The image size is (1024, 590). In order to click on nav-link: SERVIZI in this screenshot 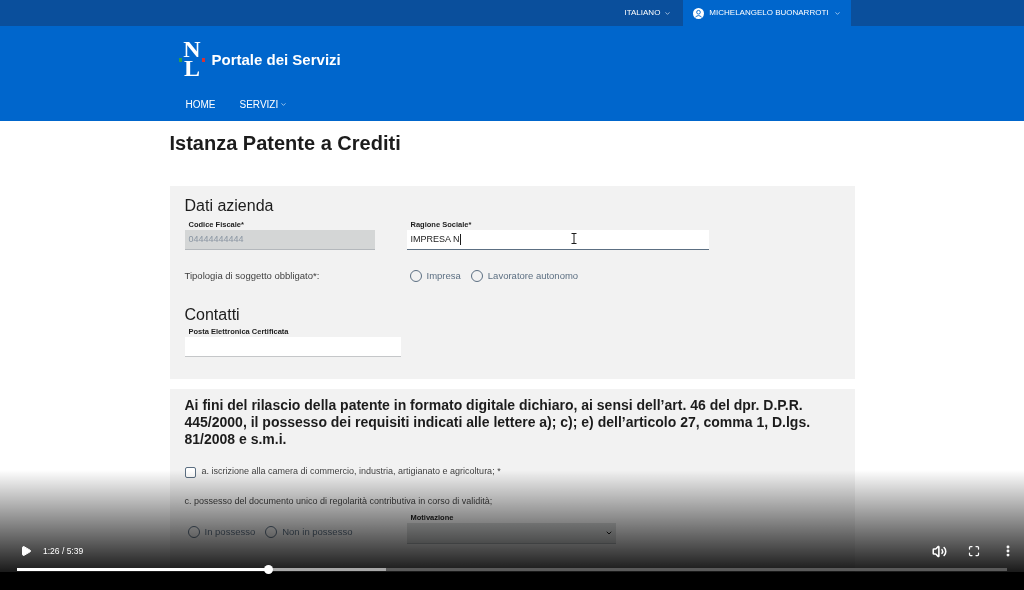, I will do `click(263, 104)`.